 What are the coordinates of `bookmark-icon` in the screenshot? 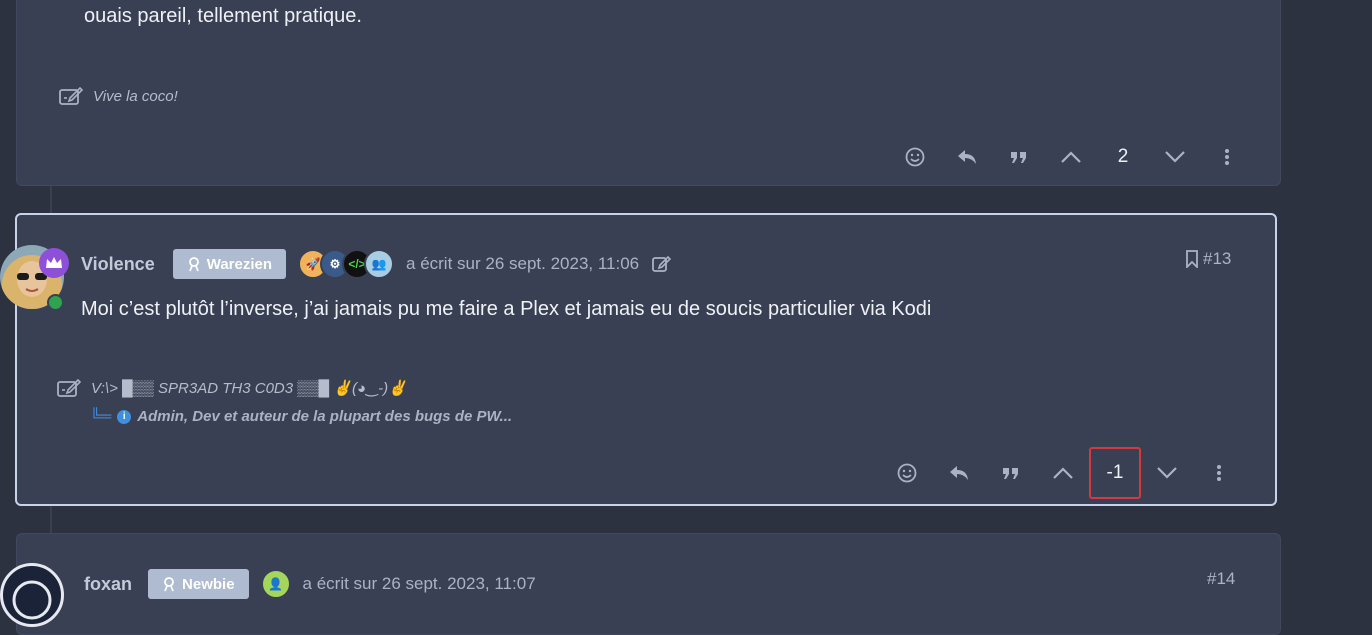 It's located at (1192, 259).